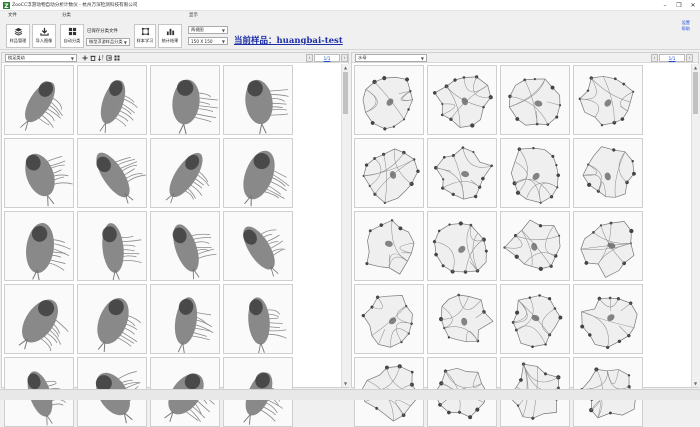 The image size is (700, 427). Describe the element at coordinates (41, 58) in the screenshot. I see `left-category-select: 桡足类幼 ▼` at that location.